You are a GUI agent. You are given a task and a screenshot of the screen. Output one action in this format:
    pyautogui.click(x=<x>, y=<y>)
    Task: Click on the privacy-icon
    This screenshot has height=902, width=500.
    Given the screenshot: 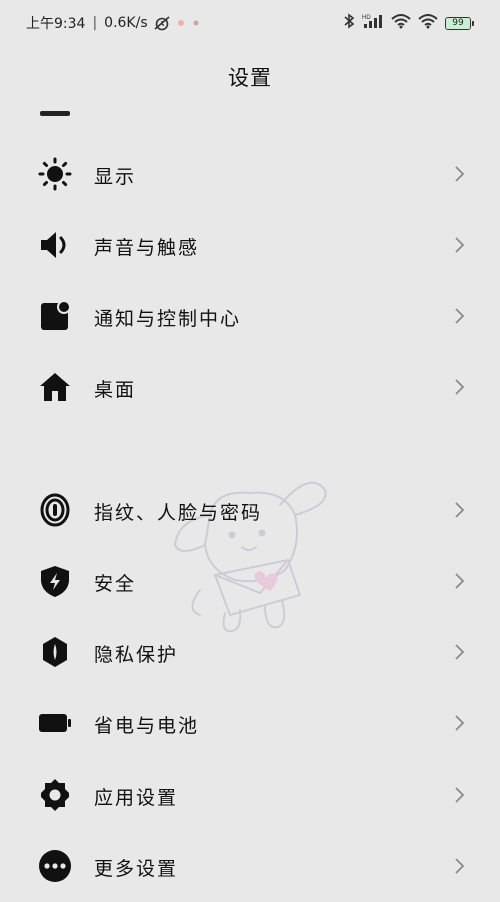 What is the action you would take?
    pyautogui.click(x=55, y=652)
    